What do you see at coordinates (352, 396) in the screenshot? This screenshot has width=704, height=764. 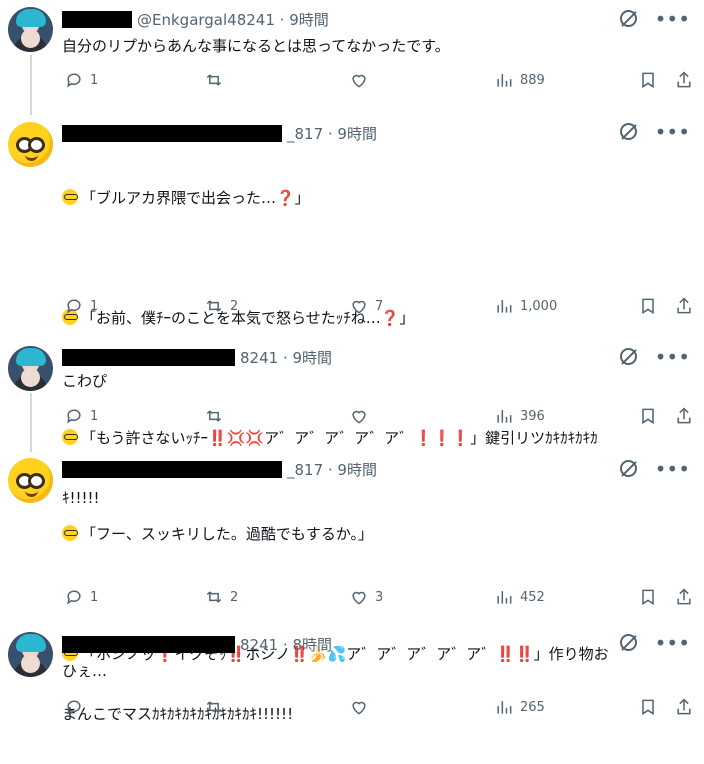 I see `tweet: 8241 · 9時間 ••• こわぴ 1 396` at bounding box center [352, 396].